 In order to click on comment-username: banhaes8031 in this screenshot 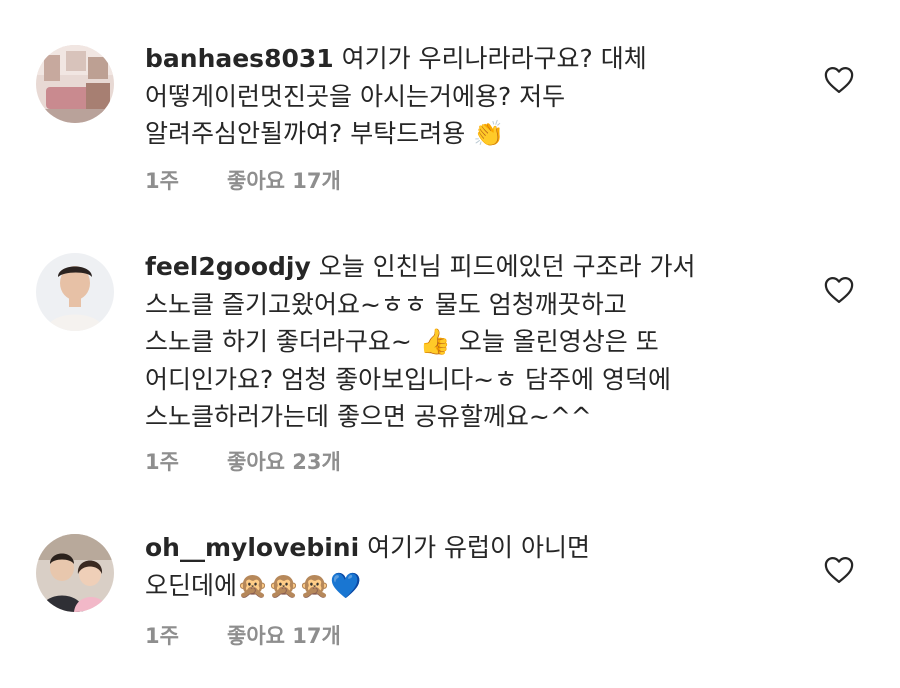, I will do `click(239, 58)`.